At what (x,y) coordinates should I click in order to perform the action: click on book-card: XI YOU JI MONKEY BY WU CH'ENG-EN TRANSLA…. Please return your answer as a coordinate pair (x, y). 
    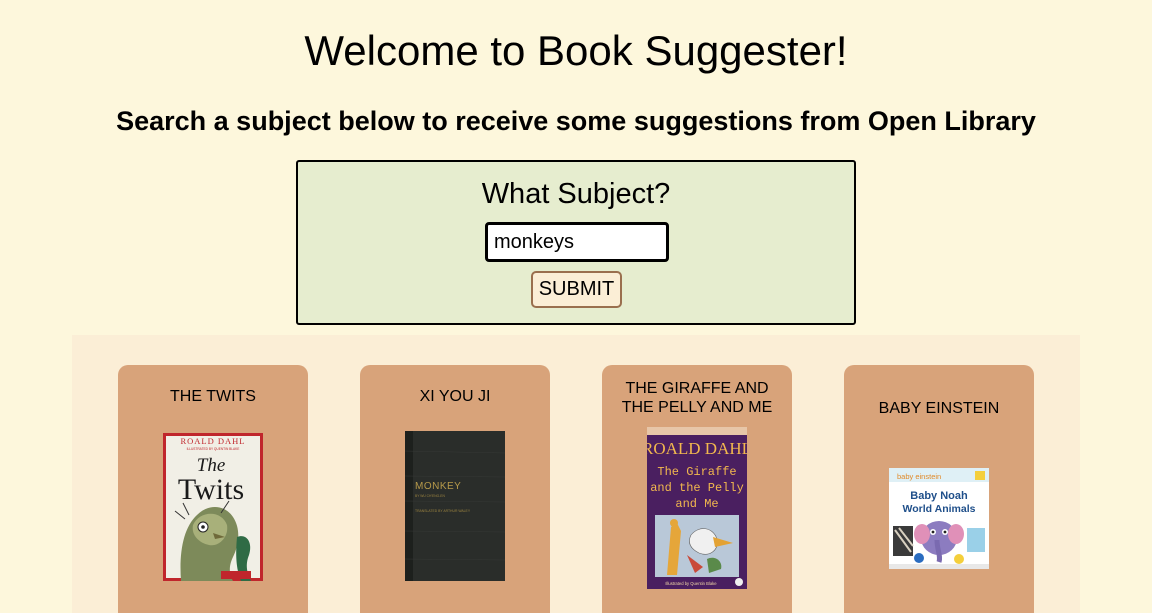
    Looking at the image, I should click on (455, 489).